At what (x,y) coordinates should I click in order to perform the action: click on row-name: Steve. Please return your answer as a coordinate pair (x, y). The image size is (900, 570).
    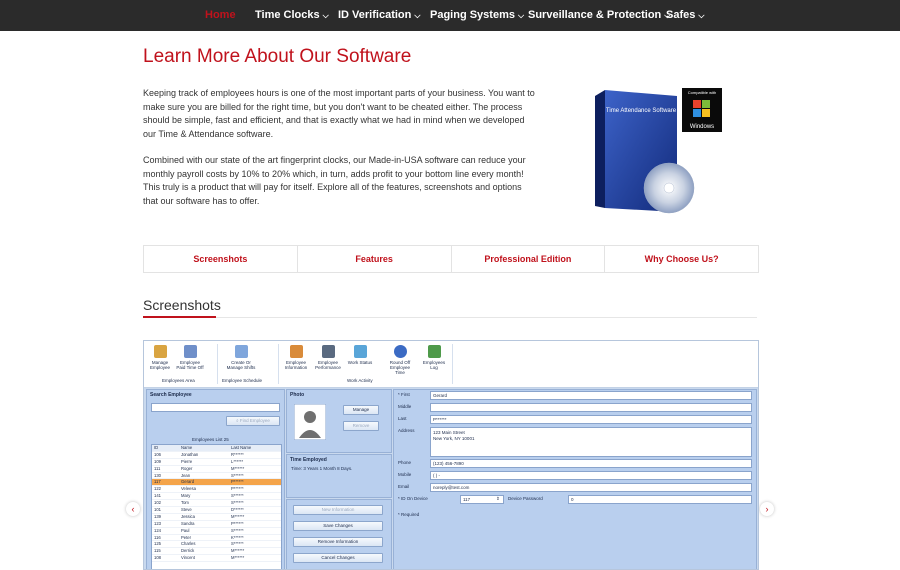
    Looking at the image, I should click on (186, 510).